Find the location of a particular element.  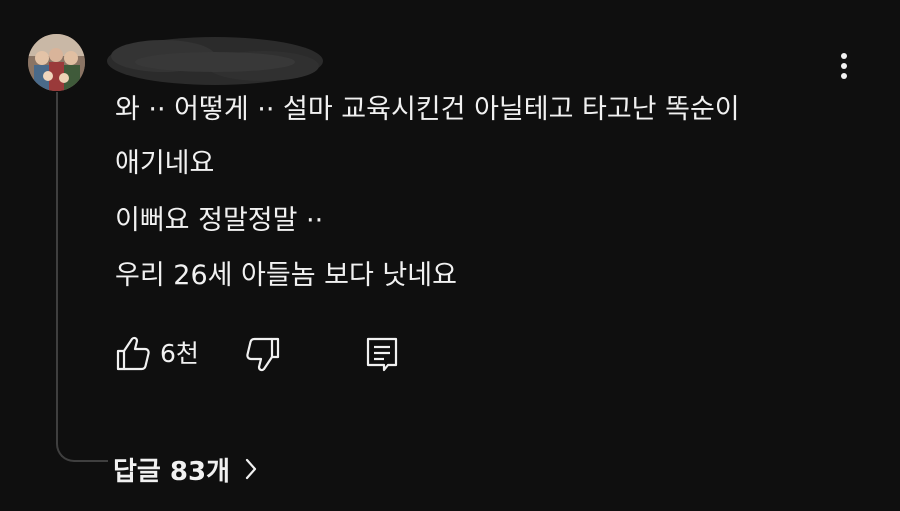

replies-label: 답글 83개 is located at coordinates (171, 471).